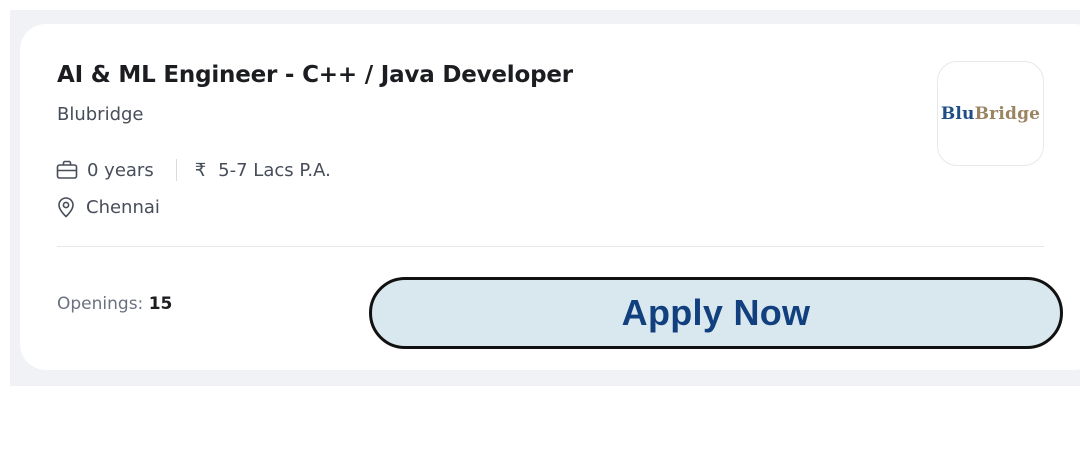  I want to click on location-pin-icon, so click(66, 207).